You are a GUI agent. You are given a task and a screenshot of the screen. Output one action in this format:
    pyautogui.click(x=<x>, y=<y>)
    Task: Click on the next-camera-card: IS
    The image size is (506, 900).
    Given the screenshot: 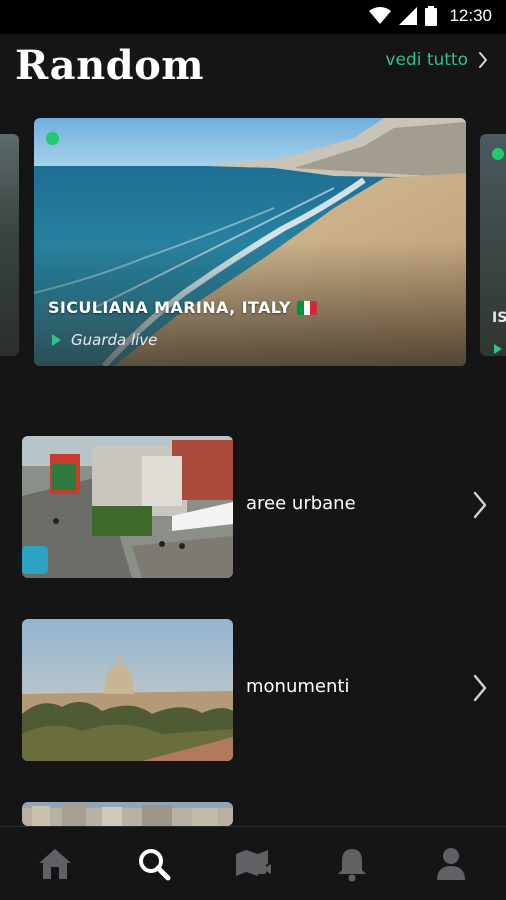 What is the action you would take?
    pyautogui.click(x=493, y=245)
    